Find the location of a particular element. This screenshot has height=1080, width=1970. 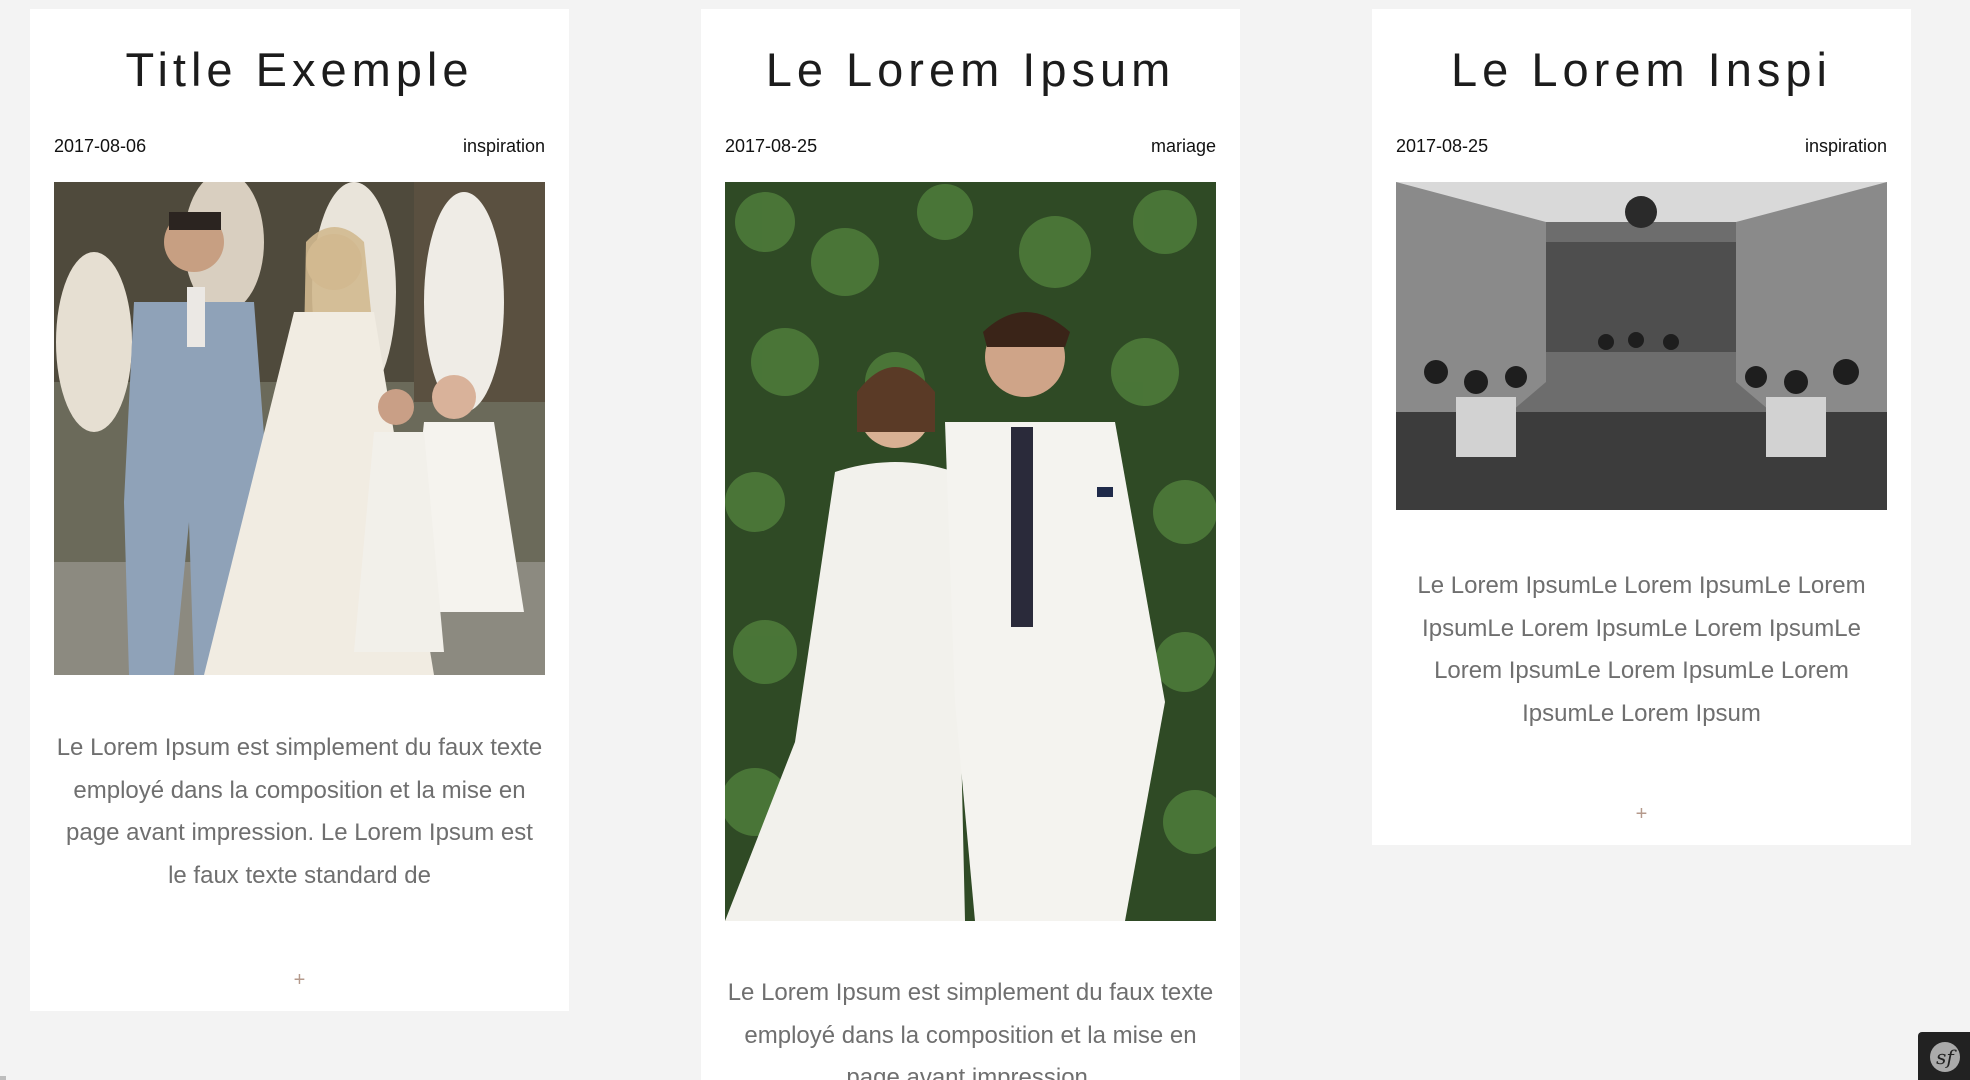

wedding-procession-photo is located at coordinates (299, 428).